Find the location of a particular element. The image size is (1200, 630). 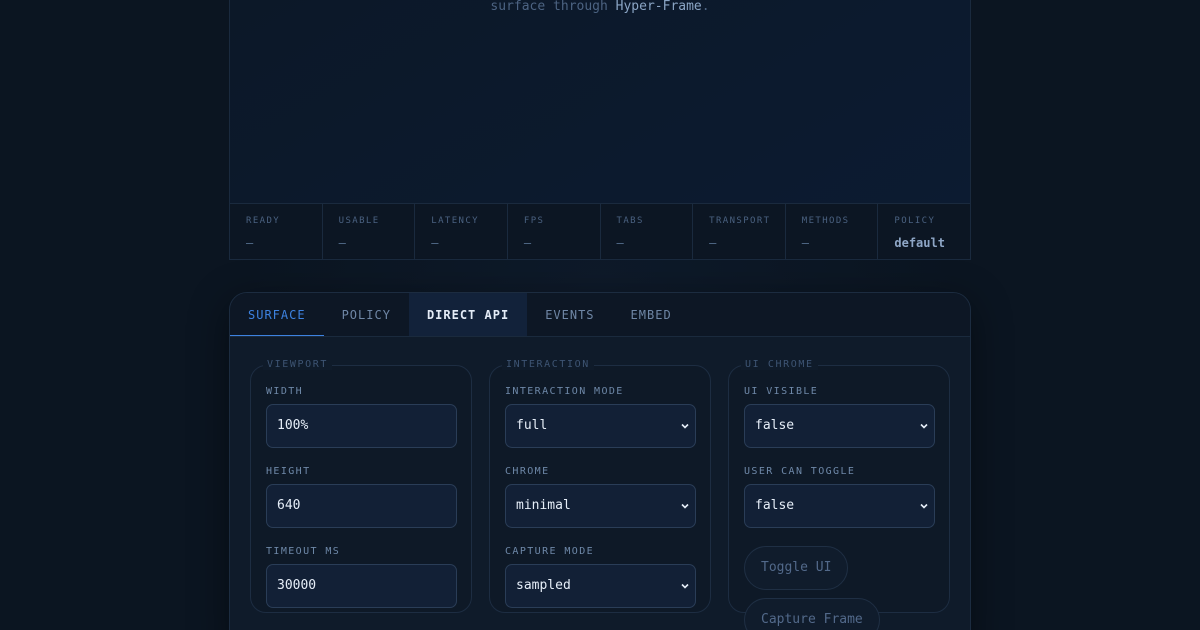

width-label: WIDTH is located at coordinates (285, 391).